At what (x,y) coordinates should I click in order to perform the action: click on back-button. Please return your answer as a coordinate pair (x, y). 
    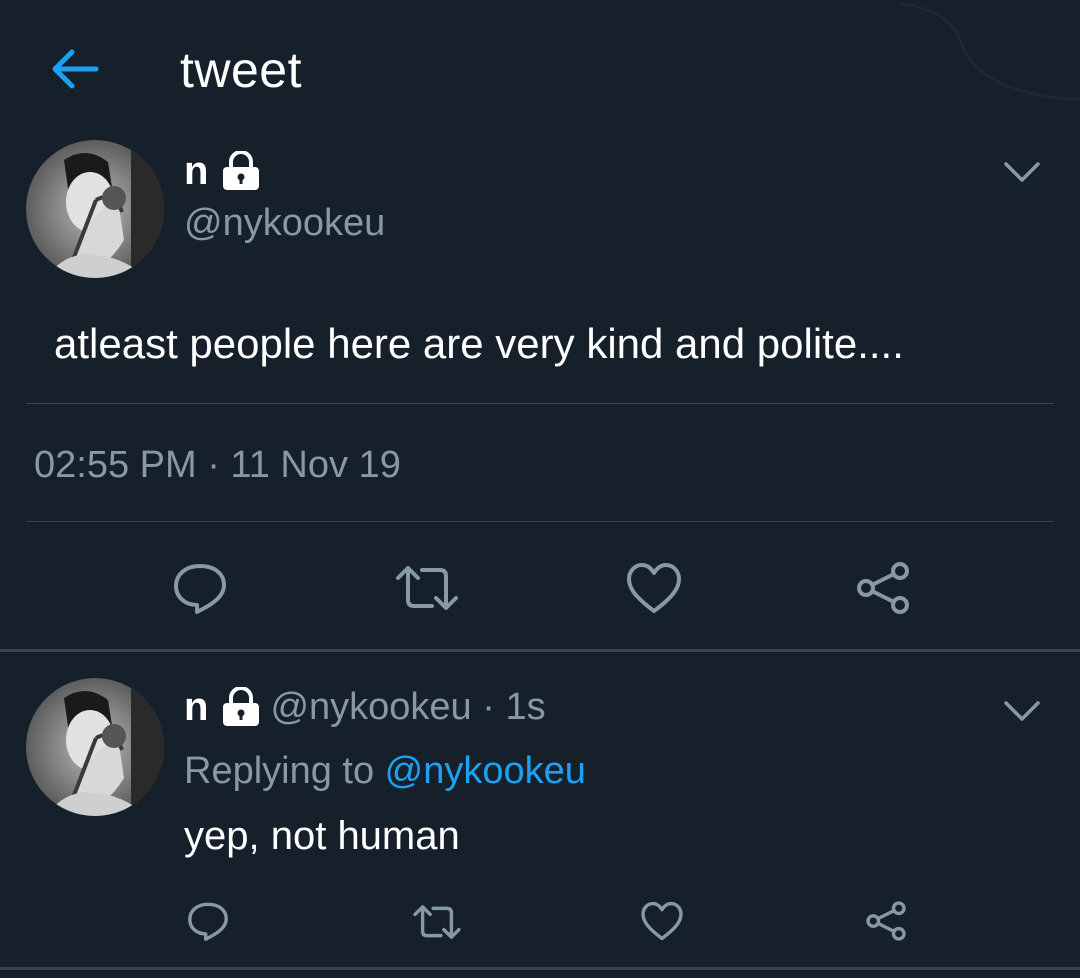
    Looking at the image, I should click on (74, 69).